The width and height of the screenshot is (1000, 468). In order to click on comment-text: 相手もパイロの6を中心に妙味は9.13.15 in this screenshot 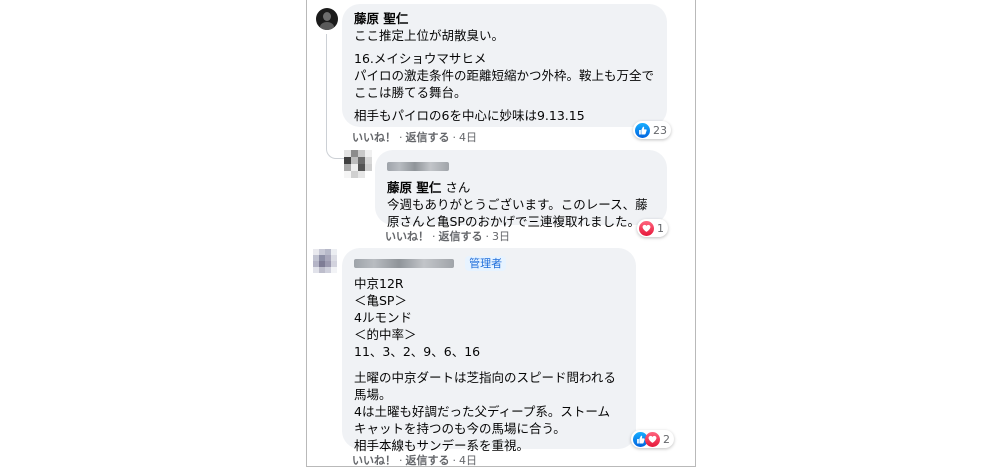, I will do `click(469, 115)`.